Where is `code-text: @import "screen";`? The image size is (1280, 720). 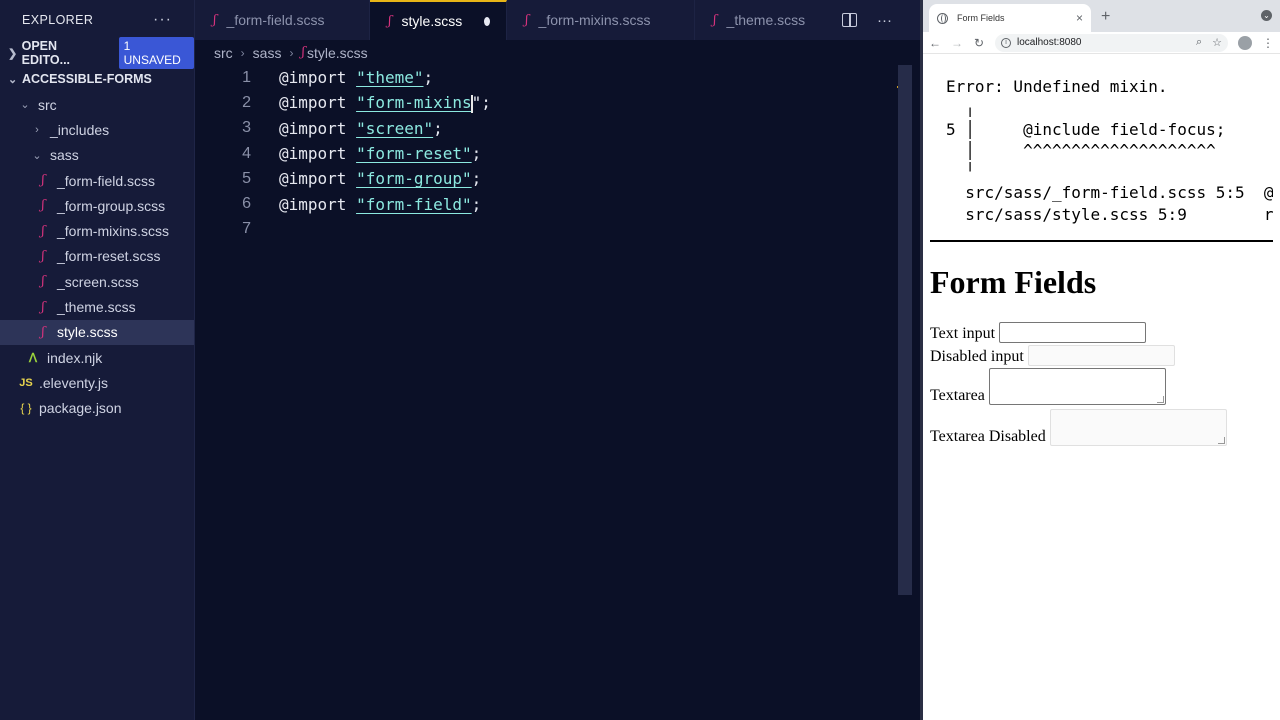 code-text: @import "screen"; is located at coordinates (361, 128).